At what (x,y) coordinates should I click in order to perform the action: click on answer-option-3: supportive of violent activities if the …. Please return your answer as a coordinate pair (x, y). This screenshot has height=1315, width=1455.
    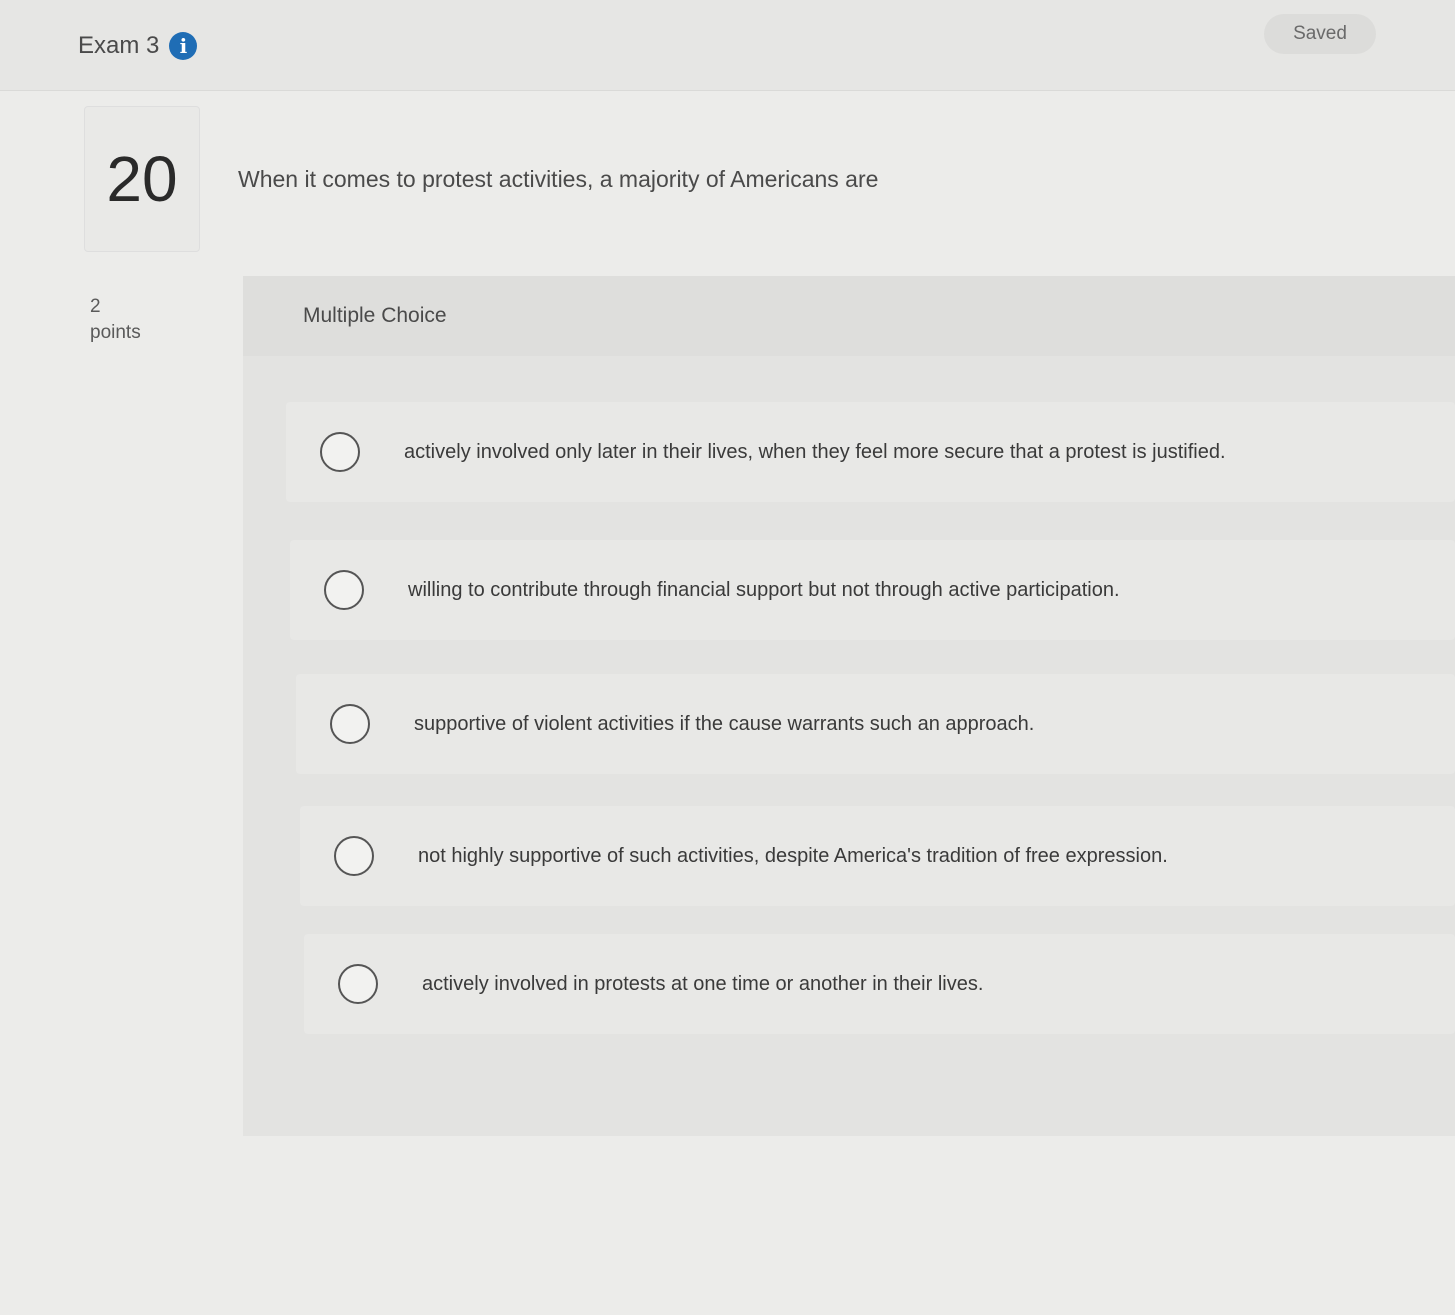
    Looking at the image, I should click on (875, 724).